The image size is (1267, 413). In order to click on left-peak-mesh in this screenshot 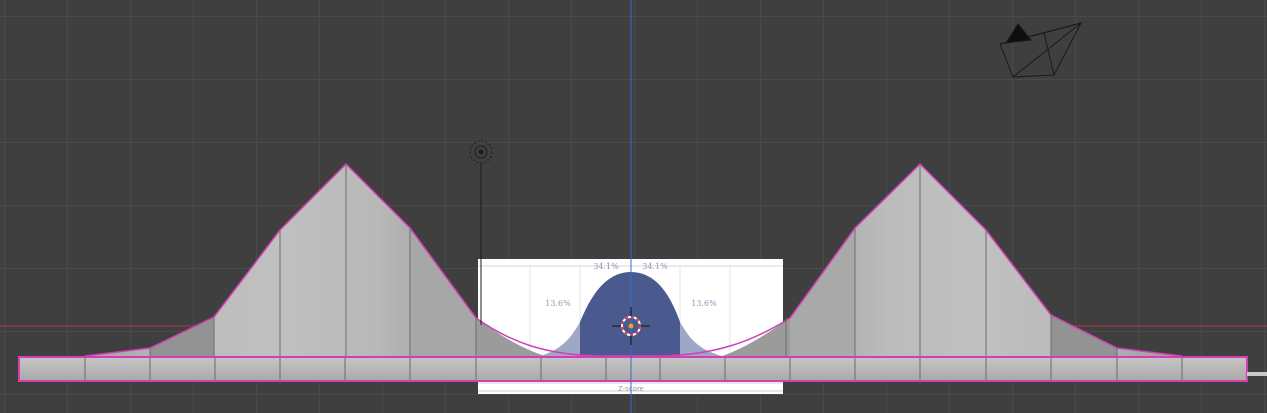, I will do `click(280, 259)`.